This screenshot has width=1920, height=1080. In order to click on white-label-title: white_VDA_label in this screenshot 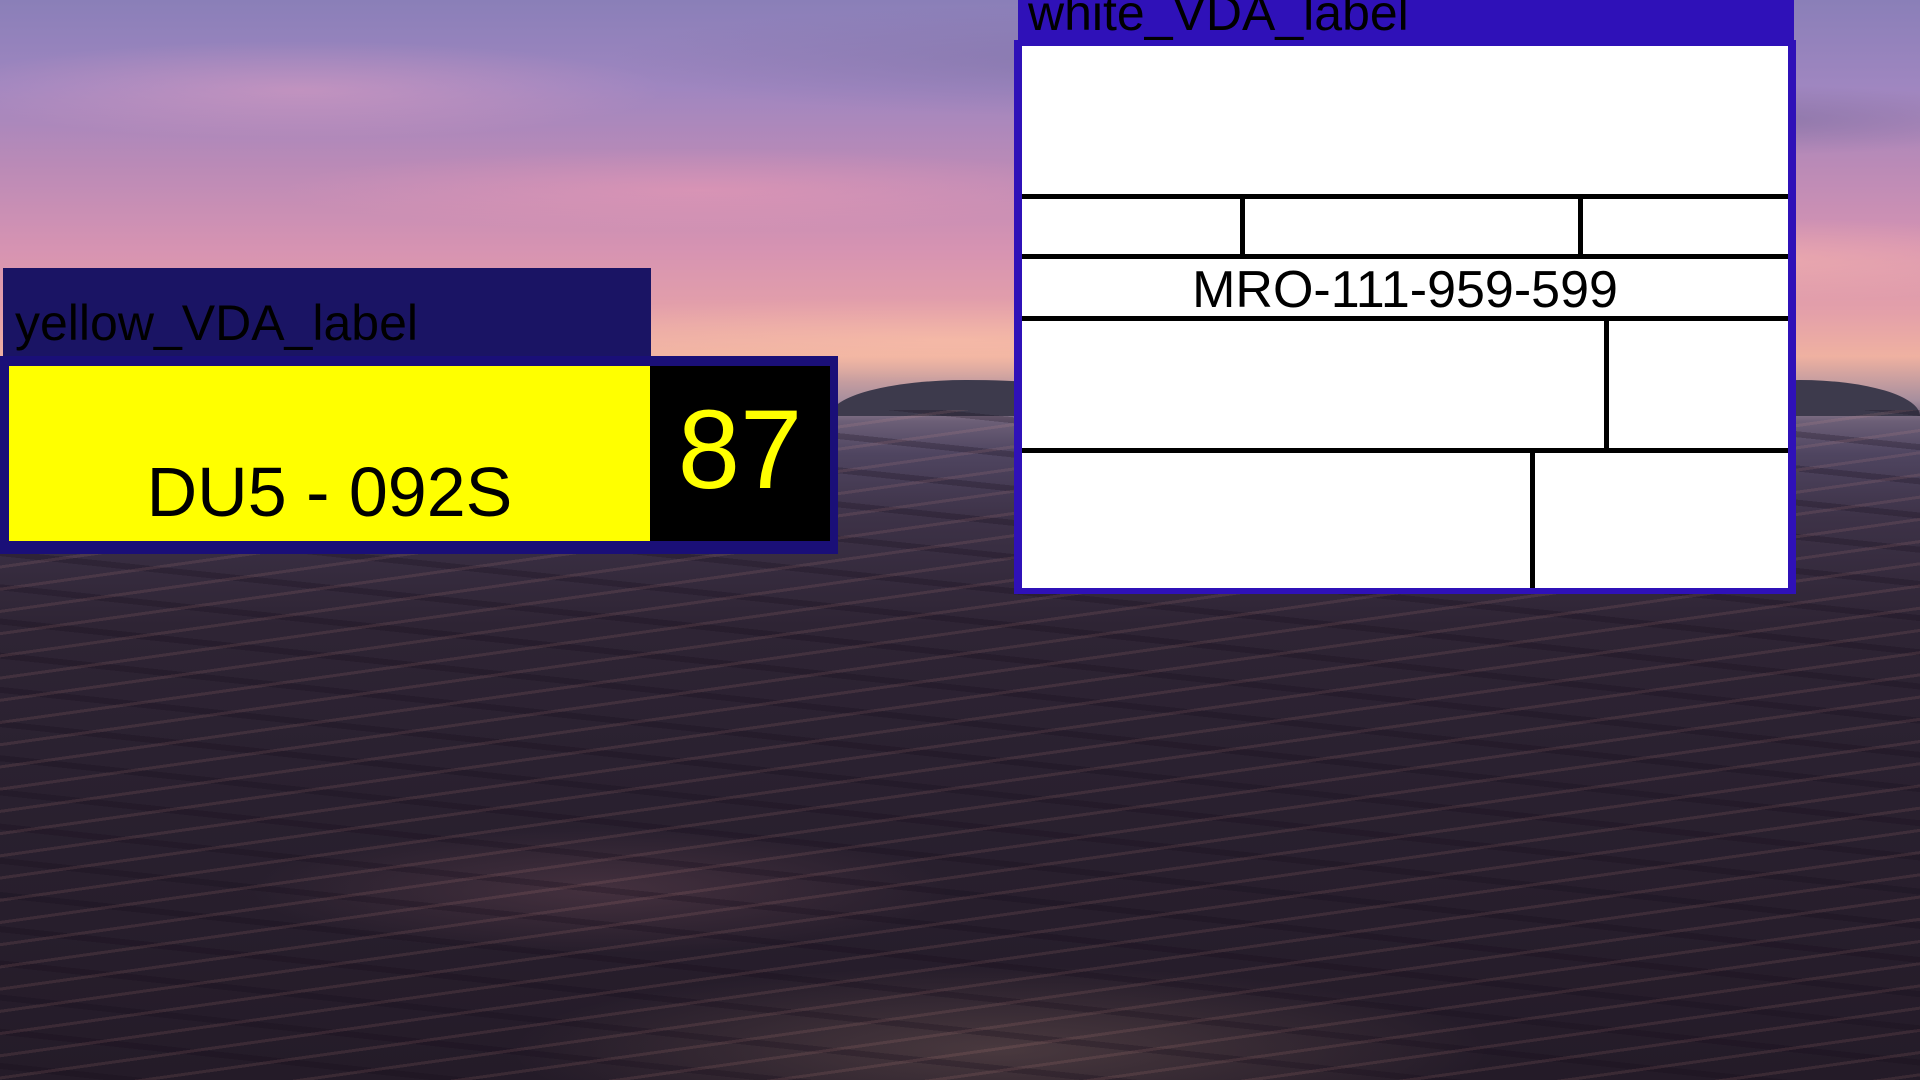, I will do `click(1218, 20)`.